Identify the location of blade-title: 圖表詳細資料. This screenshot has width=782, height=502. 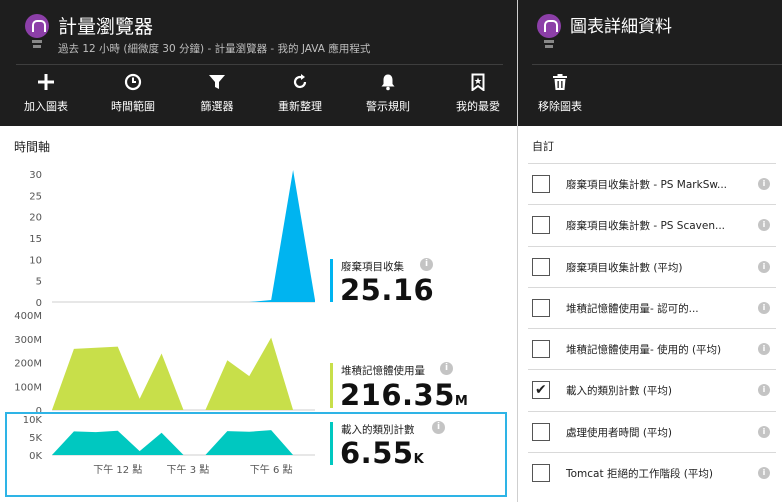
(621, 27).